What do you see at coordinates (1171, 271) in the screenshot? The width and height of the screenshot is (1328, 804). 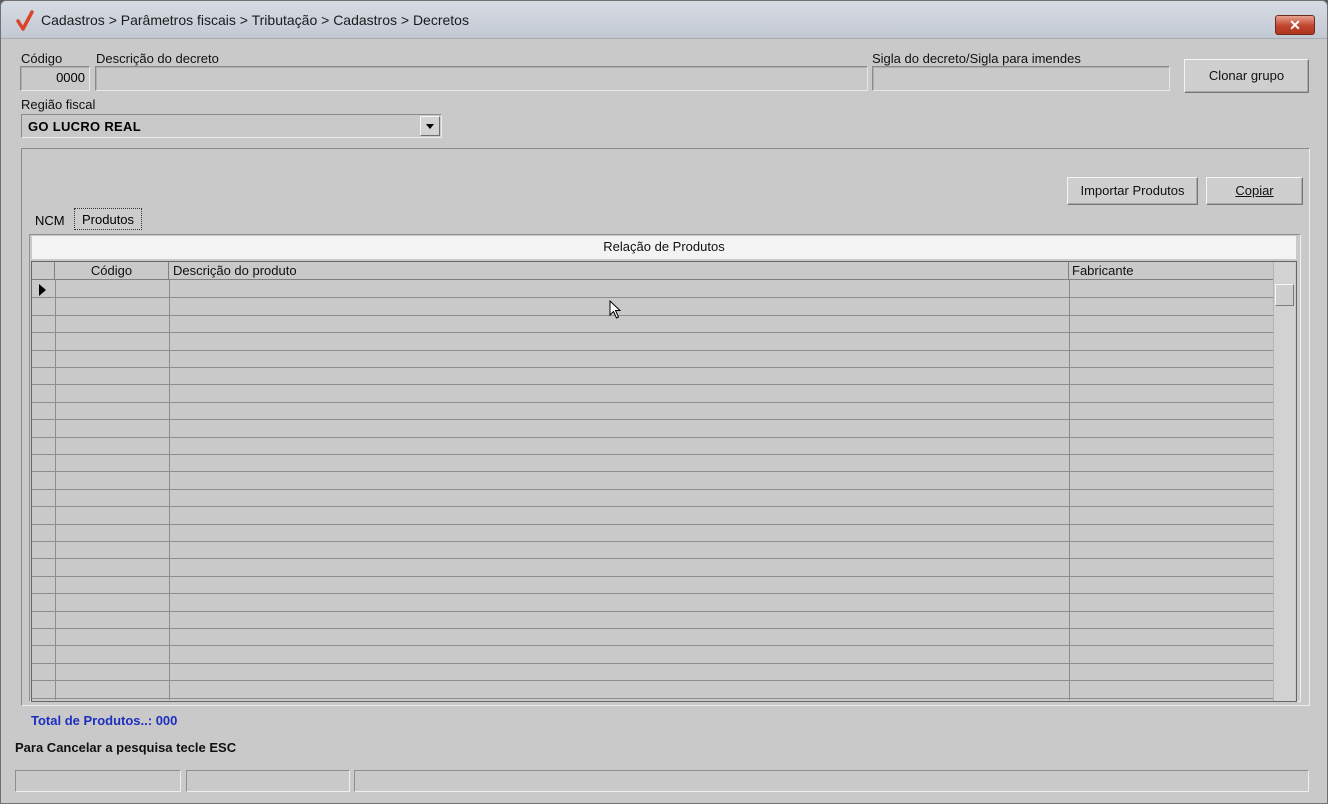 I see `column-header-fabricante: Fabricante` at bounding box center [1171, 271].